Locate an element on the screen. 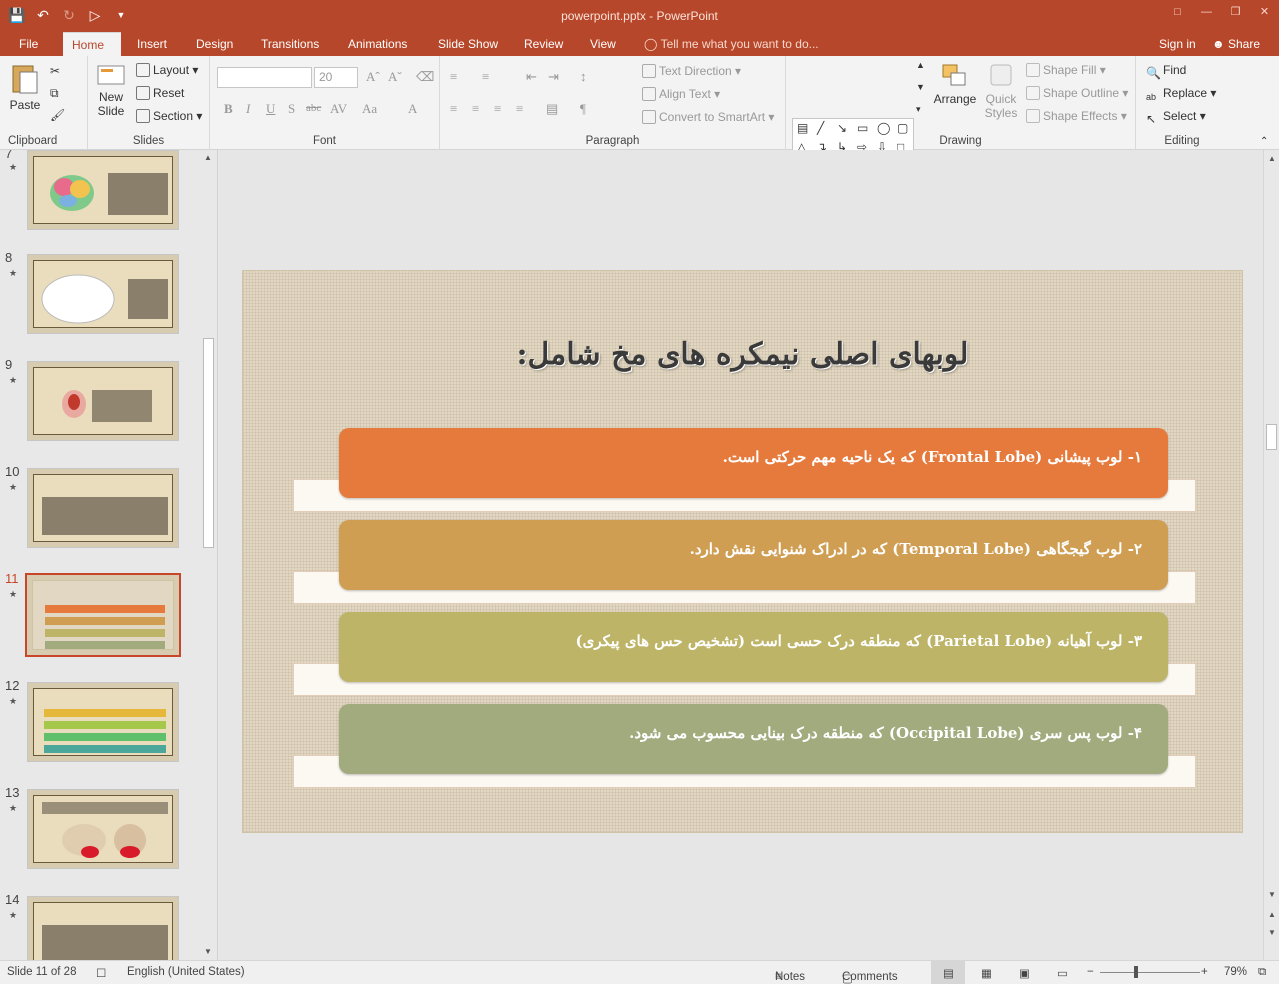  font-color-icon: A is located at coordinates (412, 109).